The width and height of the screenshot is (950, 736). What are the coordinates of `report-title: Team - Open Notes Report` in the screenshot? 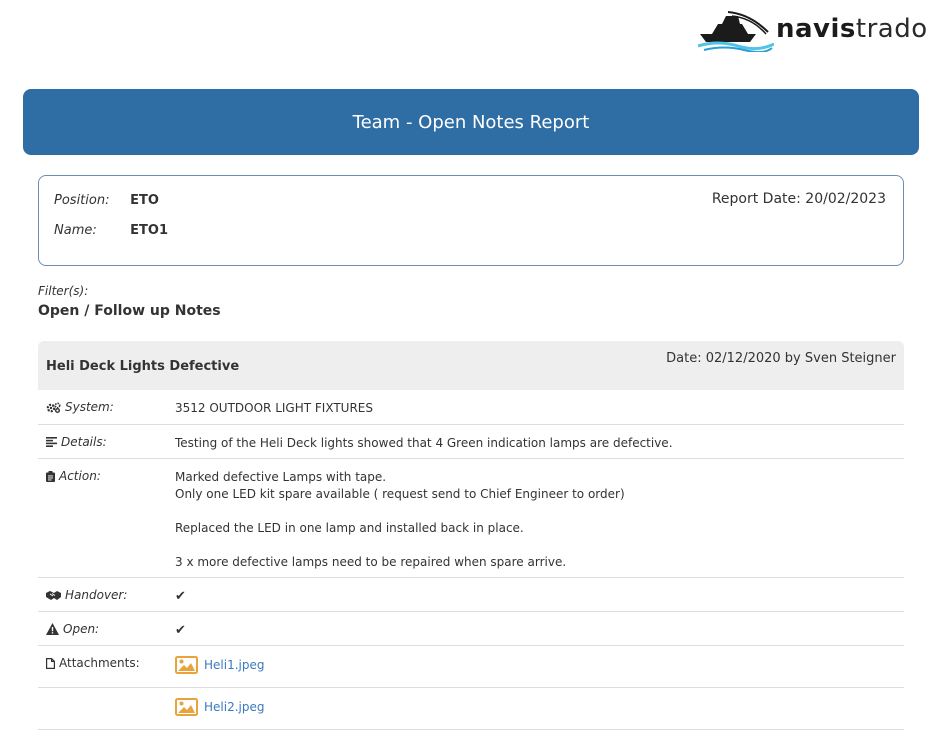 It's located at (471, 122).